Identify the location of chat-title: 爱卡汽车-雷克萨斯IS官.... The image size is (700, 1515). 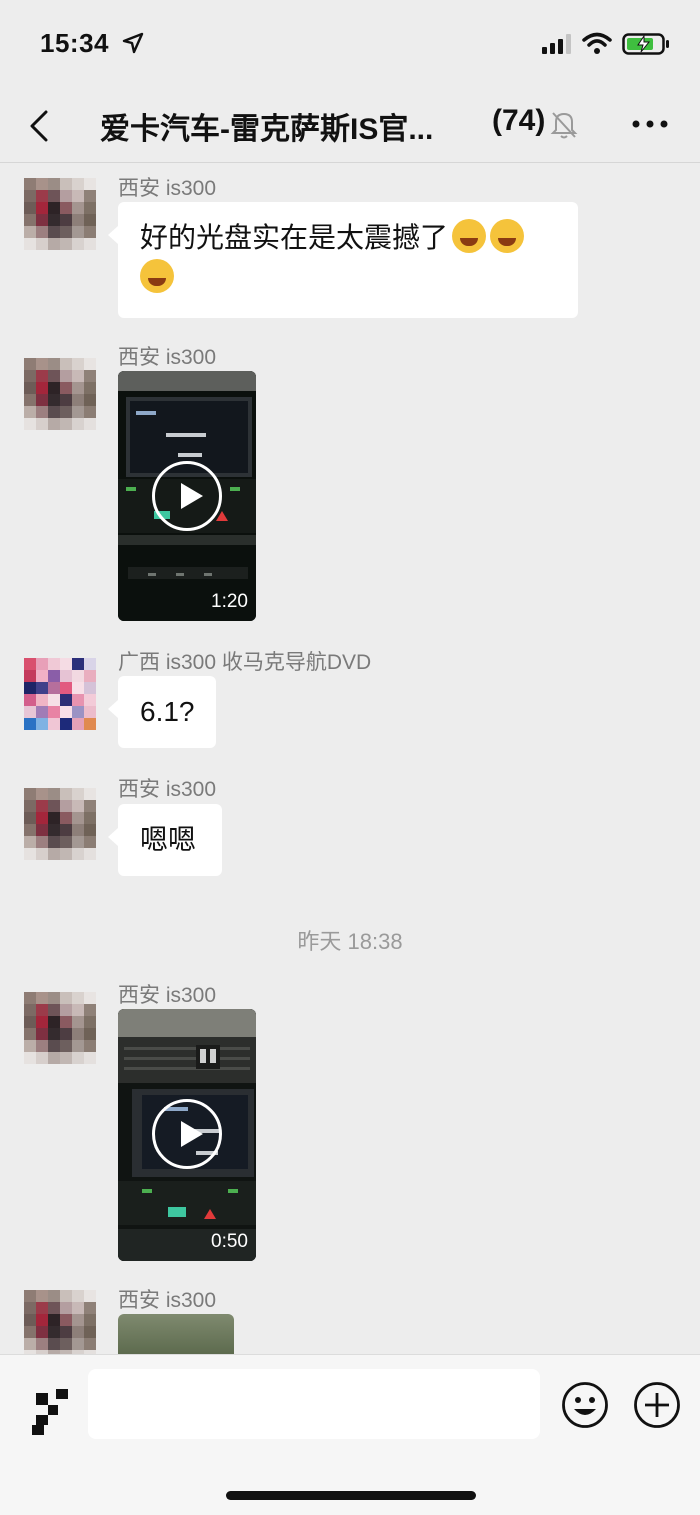
(266, 126).